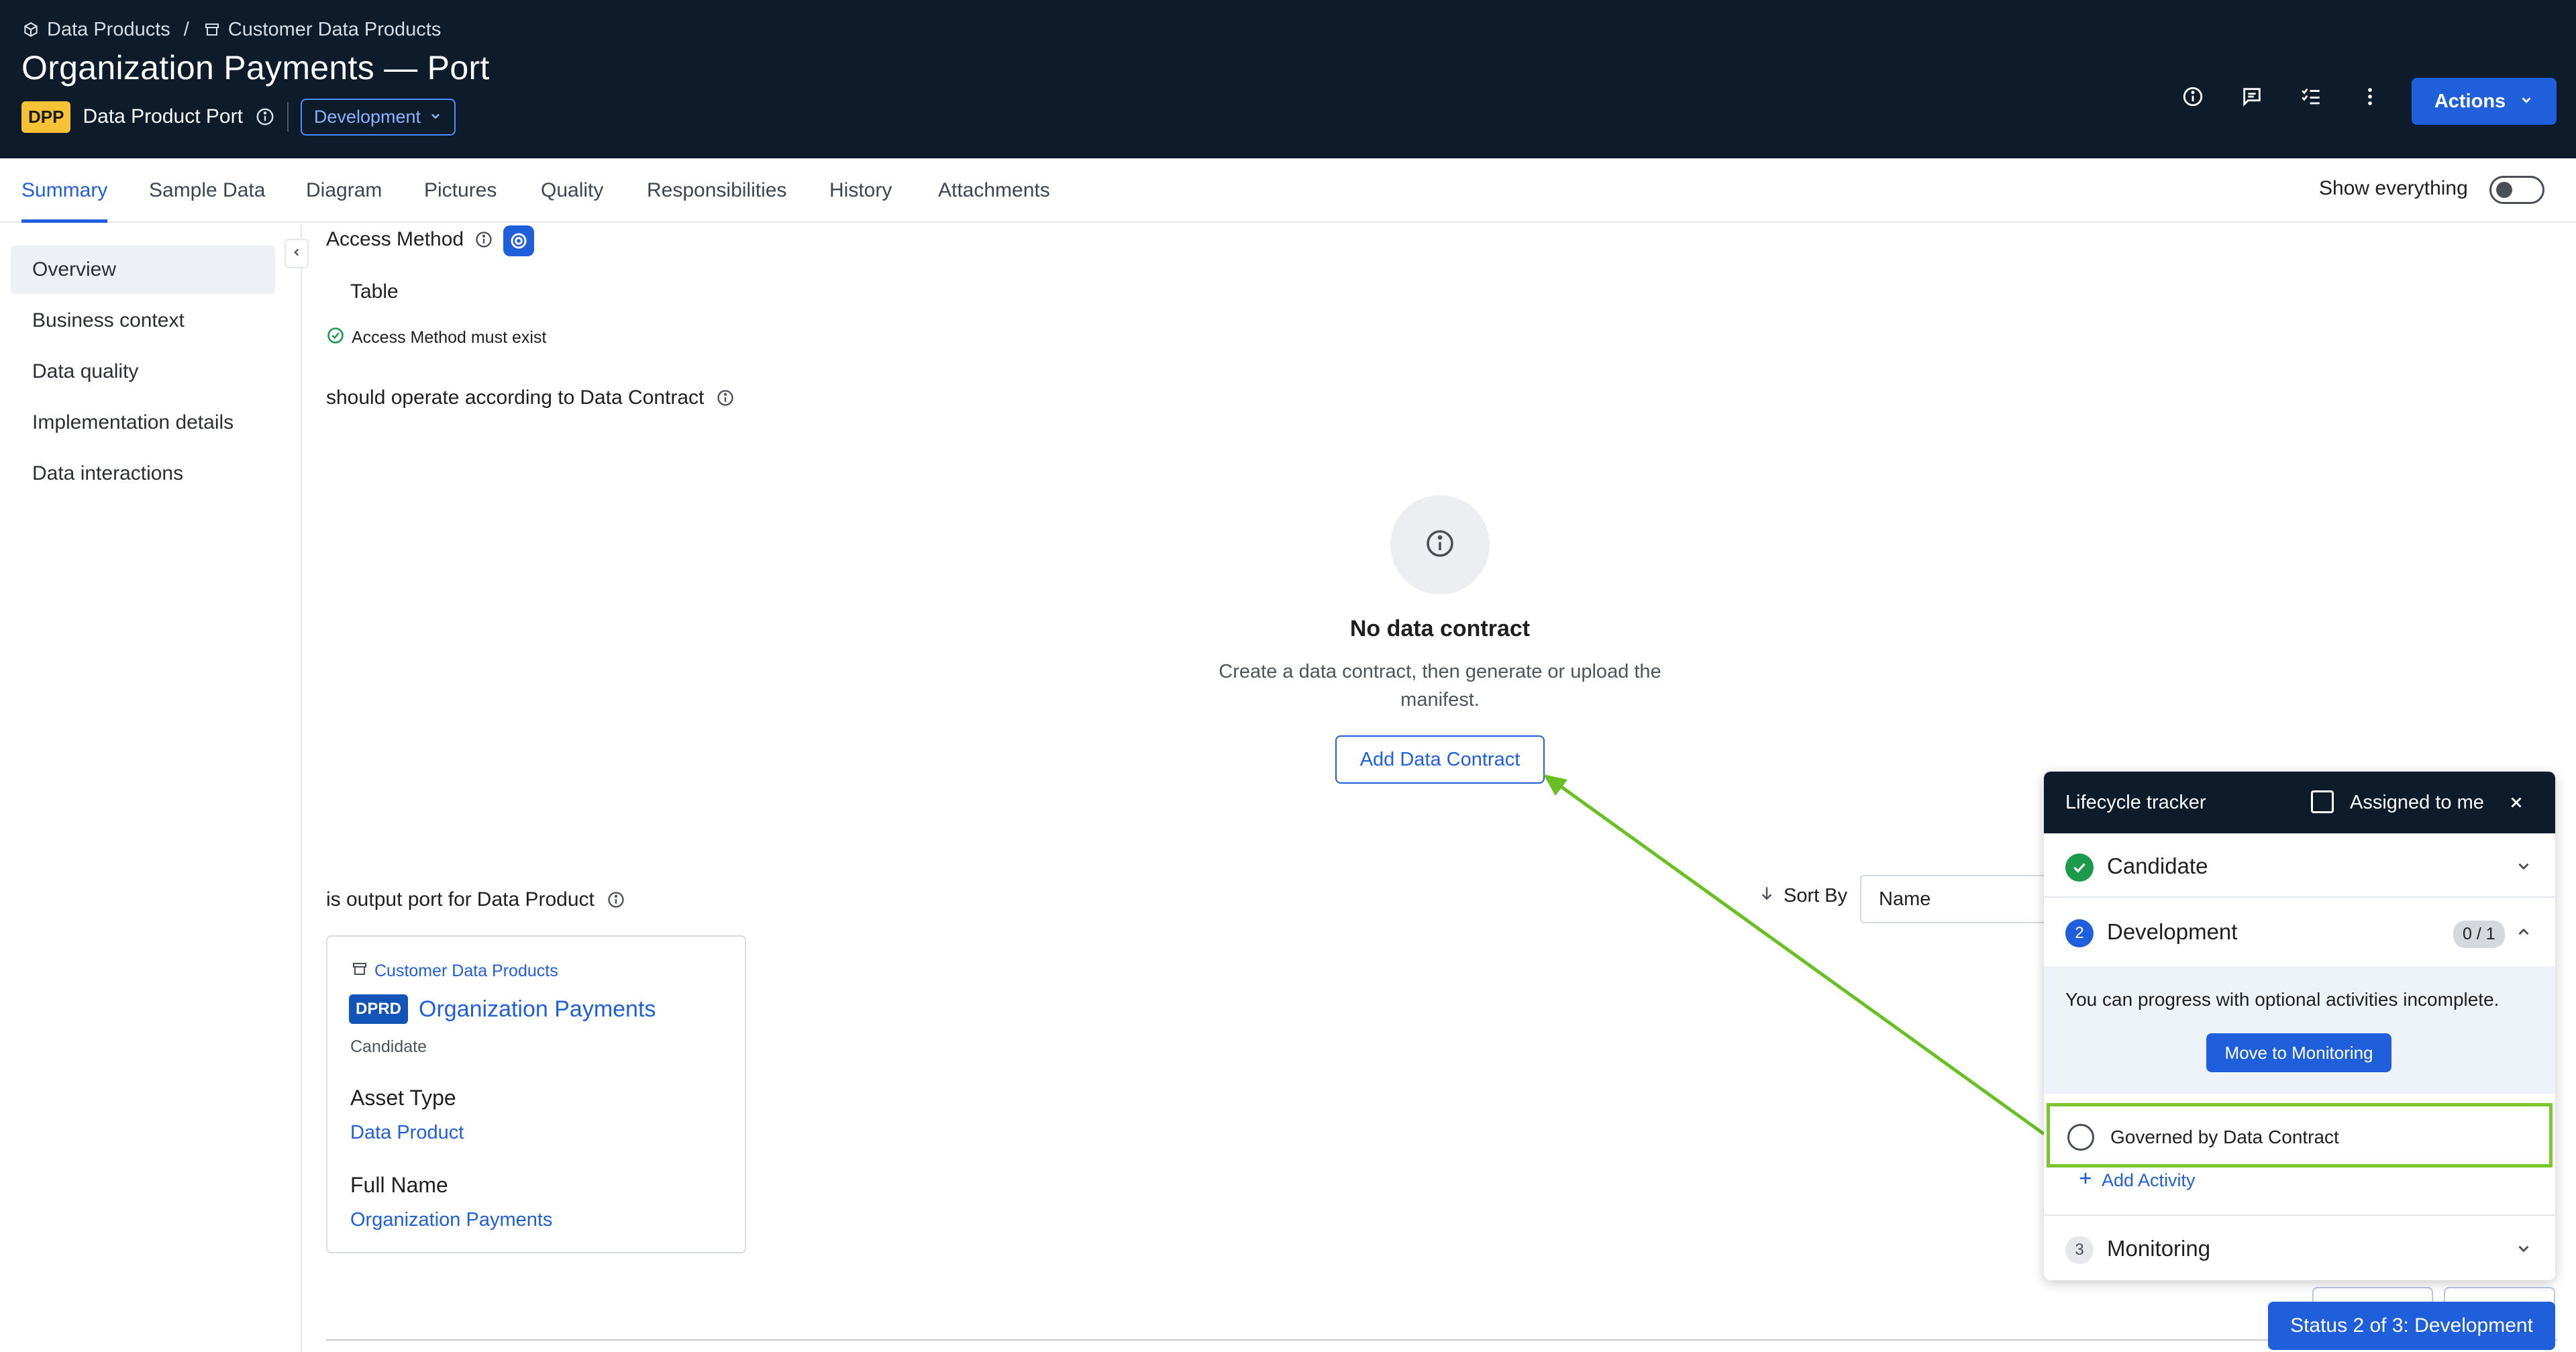 The width and height of the screenshot is (2576, 1352). What do you see at coordinates (379, 1009) in the screenshot?
I see `card-type-badge: DPRD` at bounding box center [379, 1009].